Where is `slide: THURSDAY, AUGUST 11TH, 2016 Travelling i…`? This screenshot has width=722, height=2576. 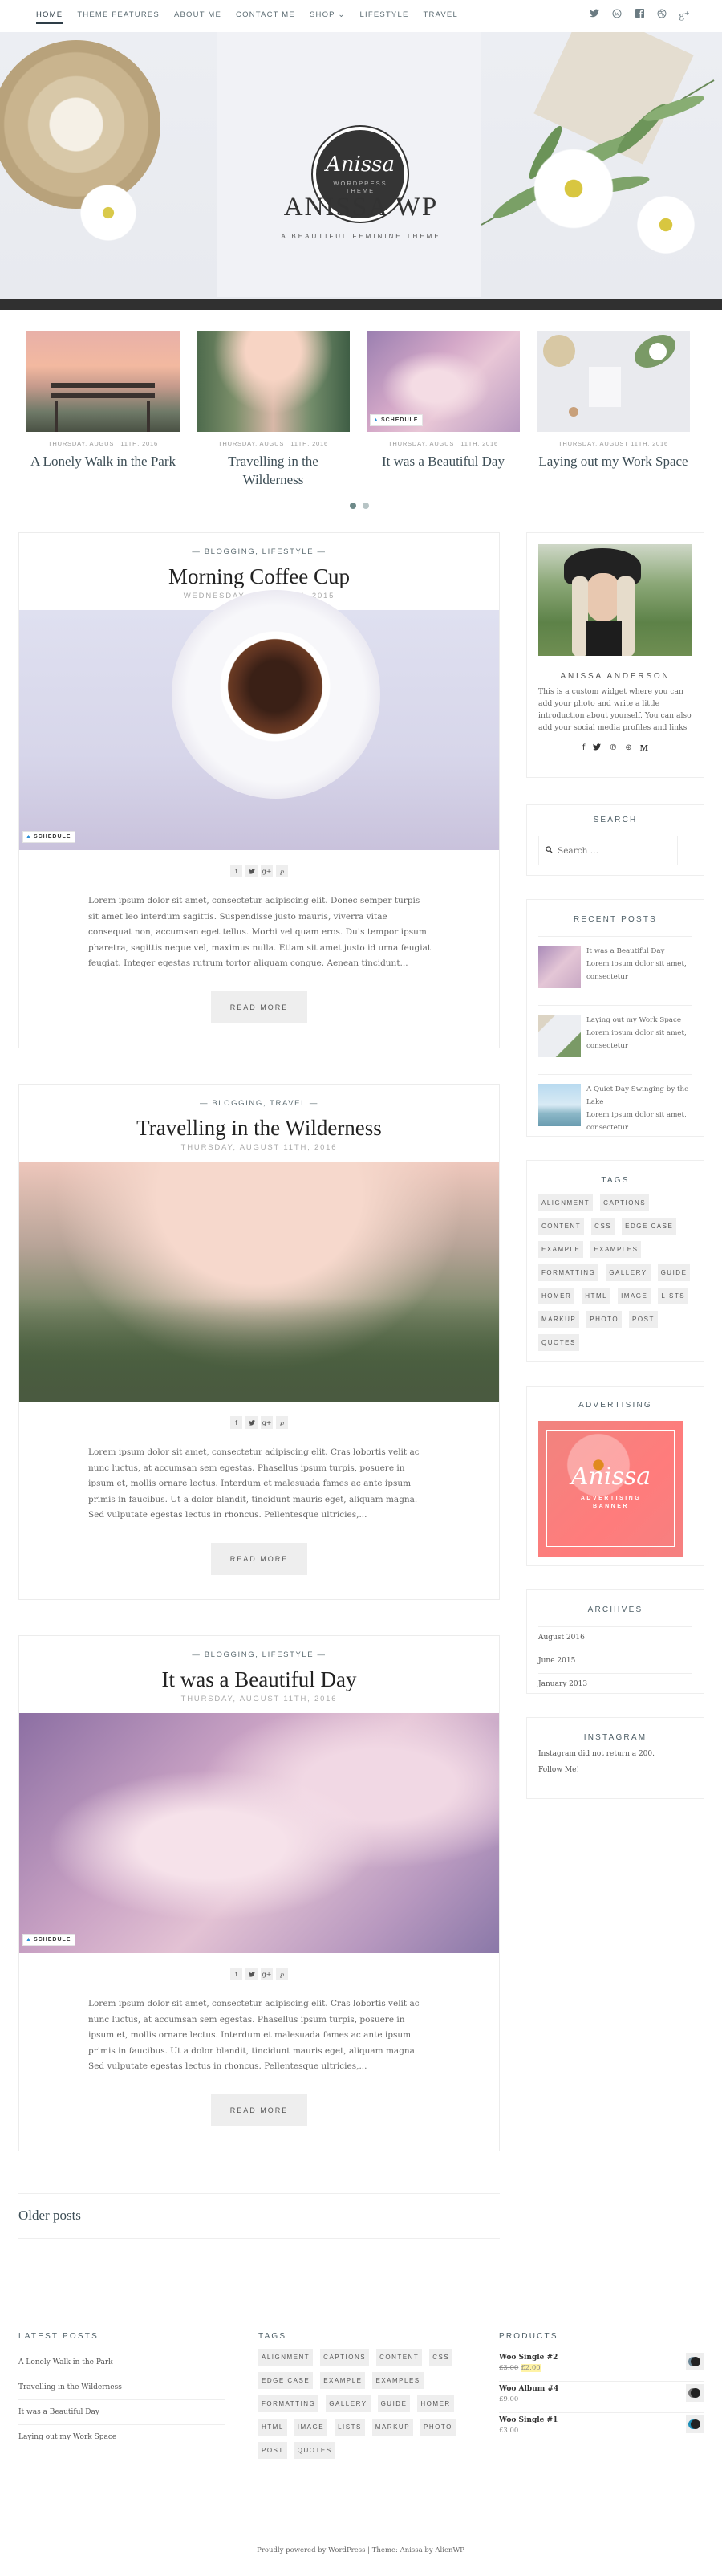 slide: THURSDAY, AUGUST 11TH, 2016 Travelling i… is located at coordinates (273, 410).